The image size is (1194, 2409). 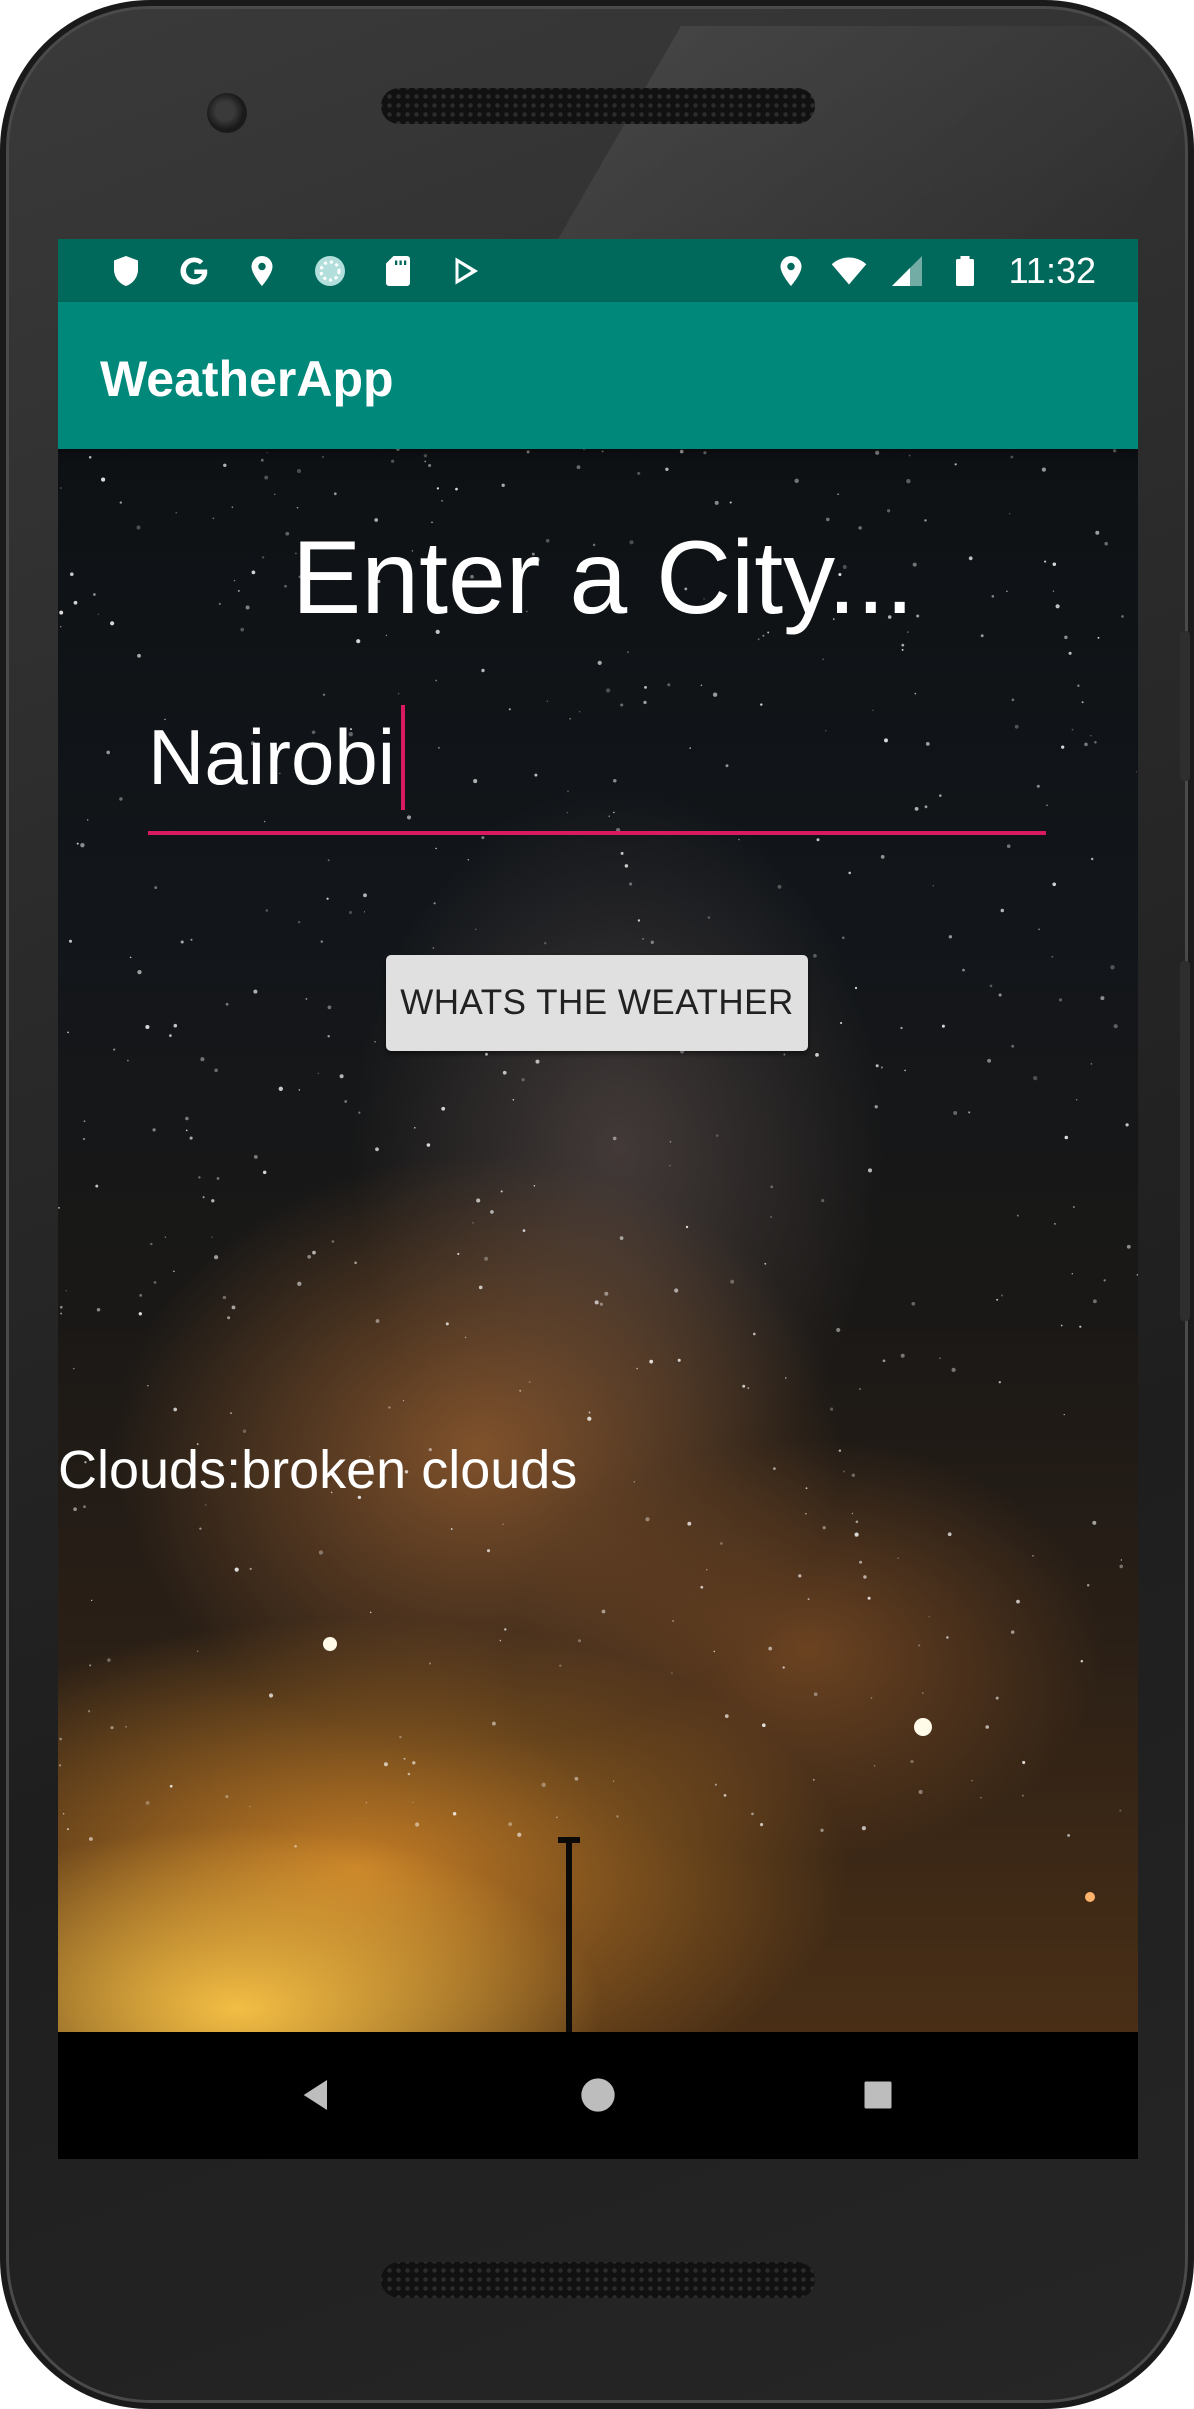 I want to click on play-store-icon, so click(x=466, y=271).